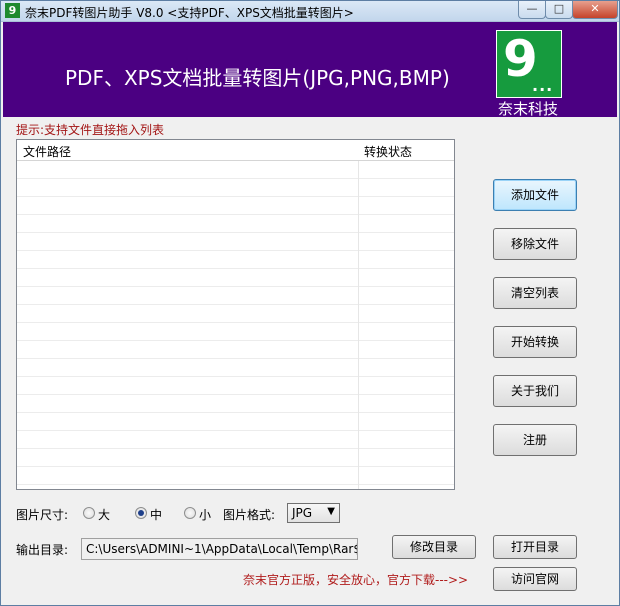 This screenshot has height=606, width=620. I want to click on modify-dir-button: 修改目录, so click(434, 547).